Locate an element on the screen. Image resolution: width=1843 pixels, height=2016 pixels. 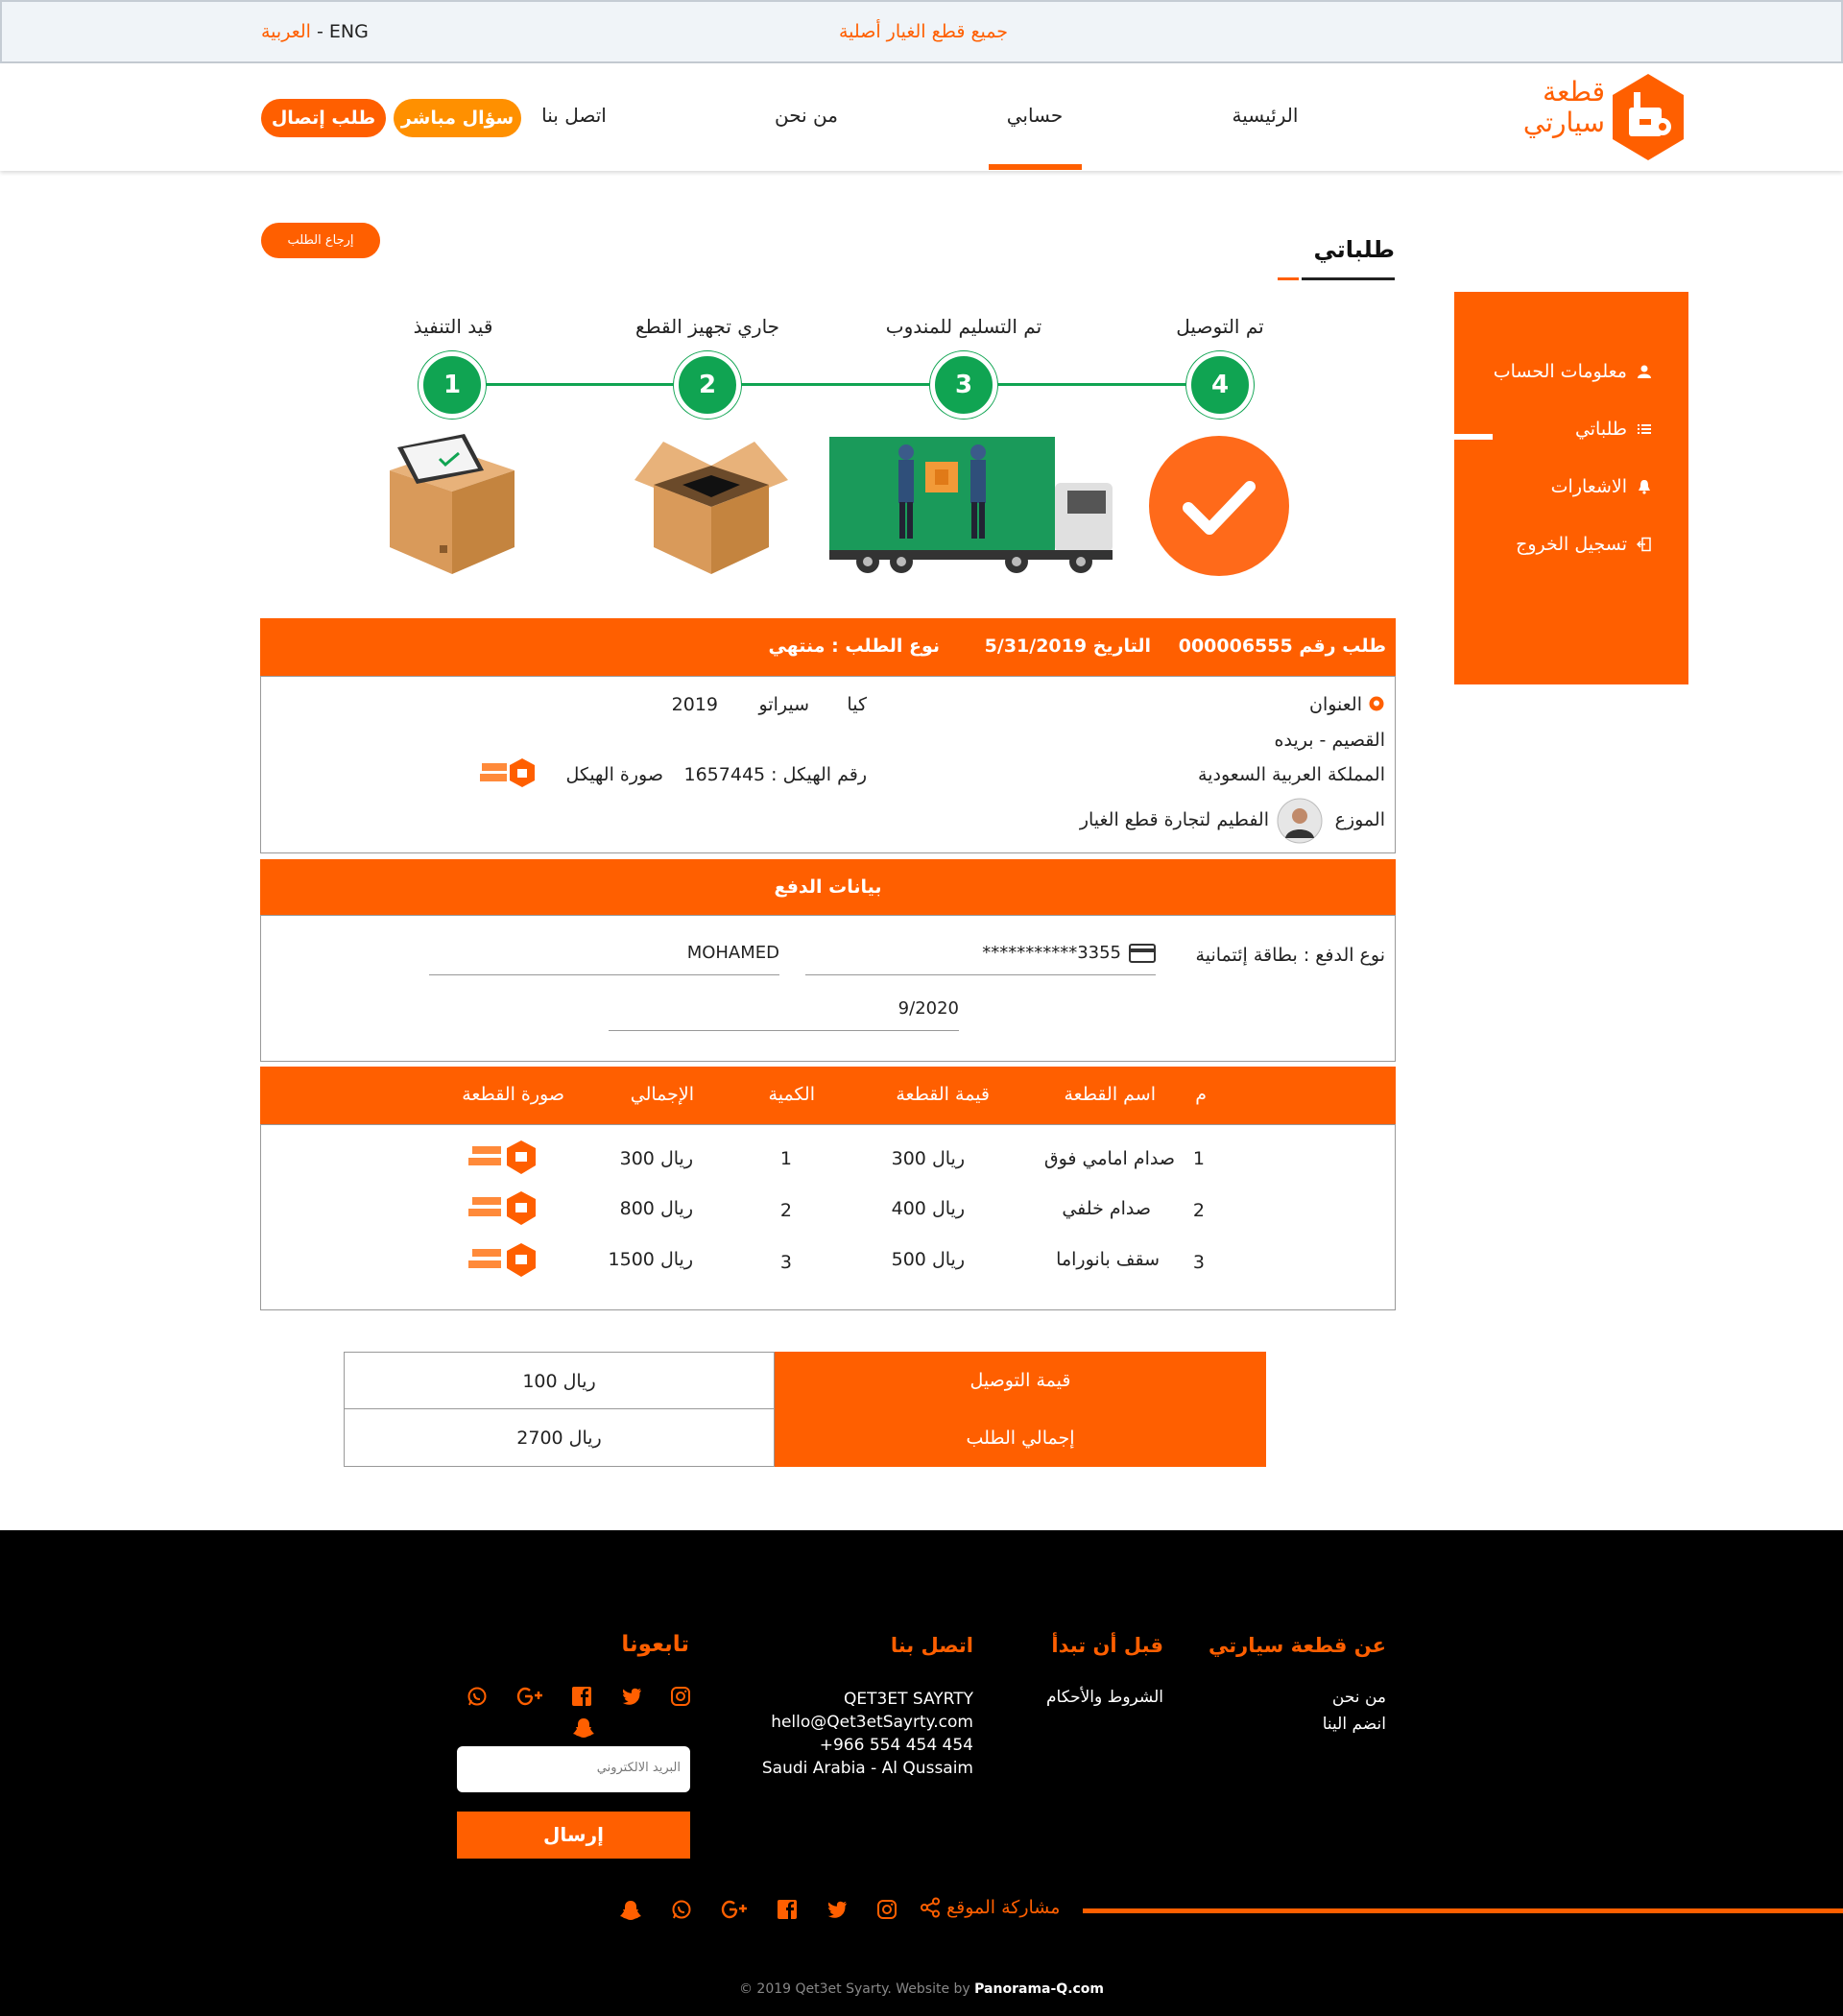
footer-contact-address: Saudi Arabia - Al Qussaim is located at coordinates (867, 1769).